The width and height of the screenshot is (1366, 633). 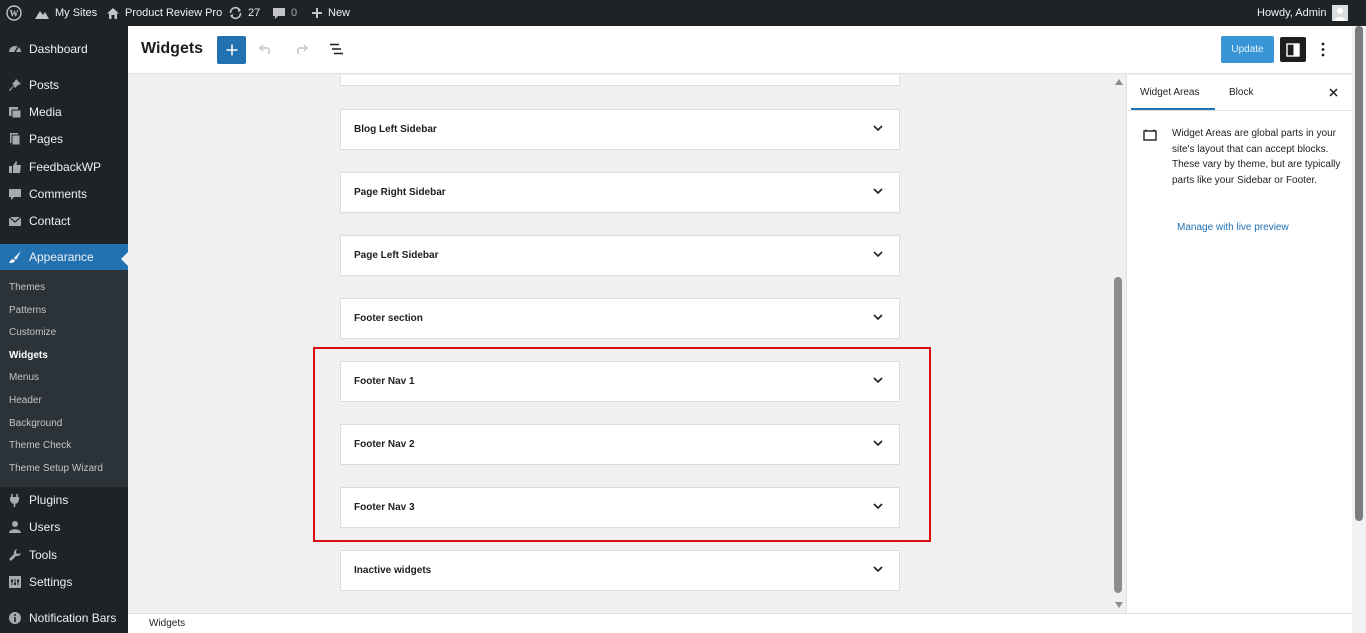 What do you see at coordinates (1240, 110) in the screenshot?
I see `panel-divider` at bounding box center [1240, 110].